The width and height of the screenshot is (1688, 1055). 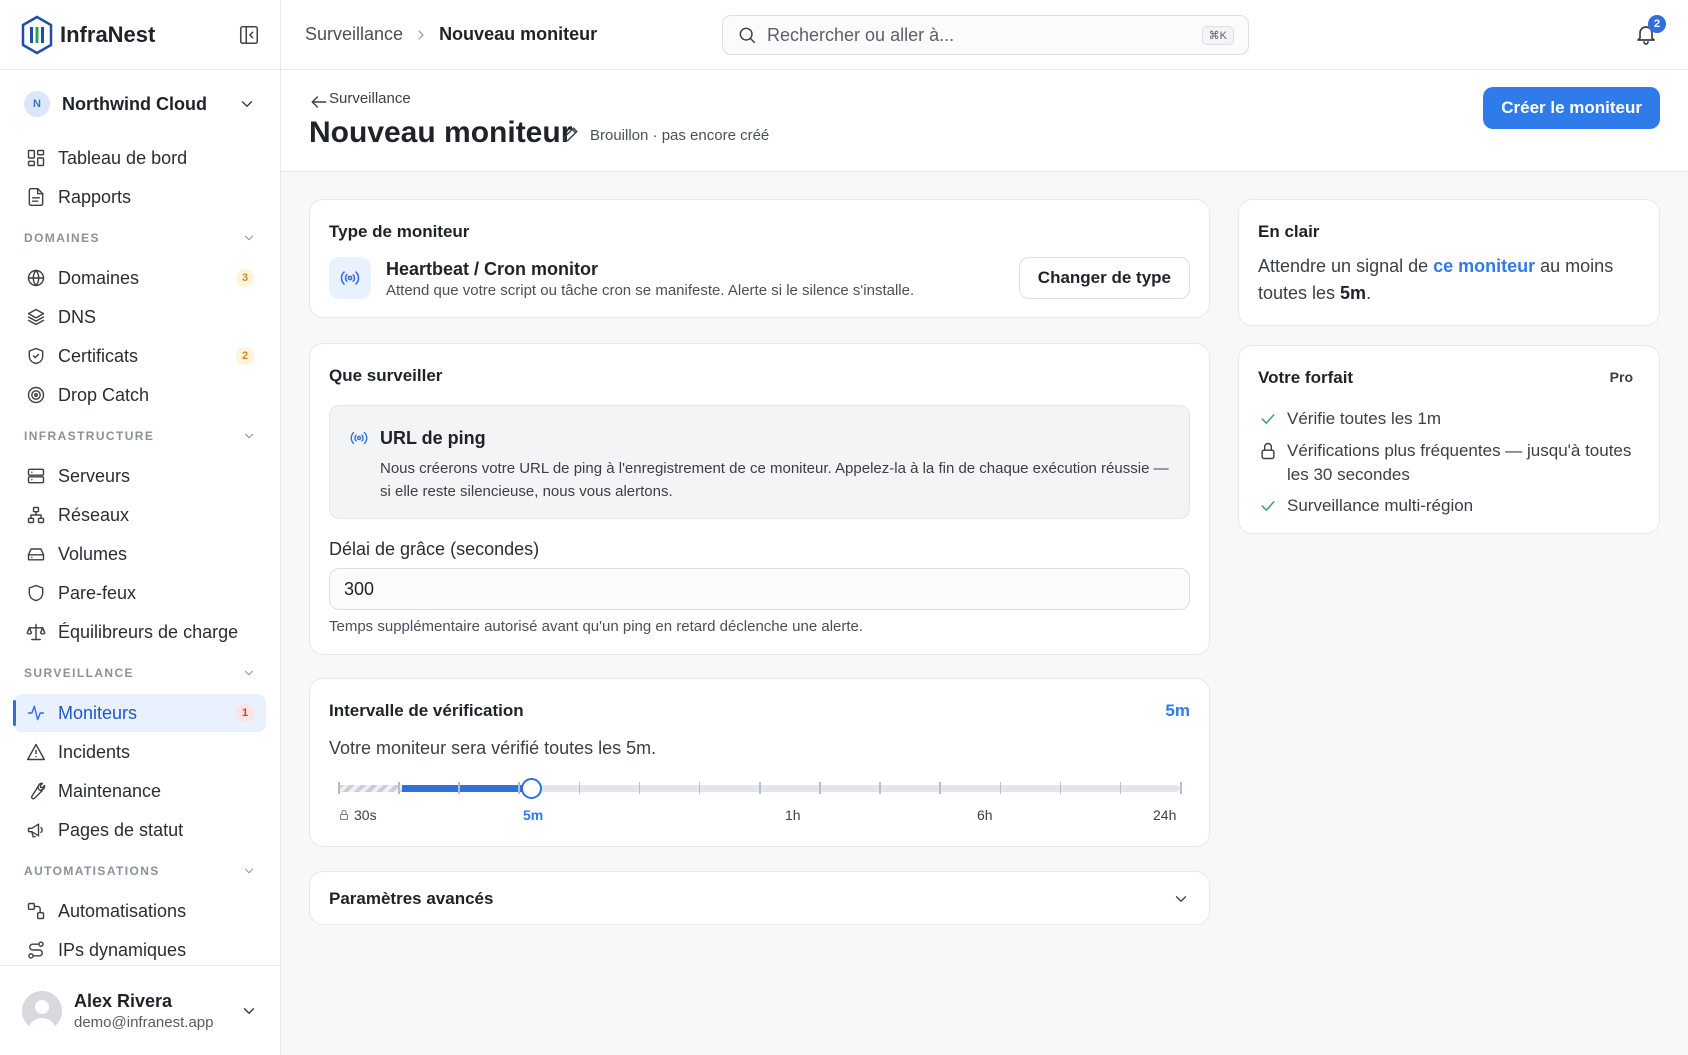 What do you see at coordinates (36, 278) in the screenshot?
I see `globe-icon` at bounding box center [36, 278].